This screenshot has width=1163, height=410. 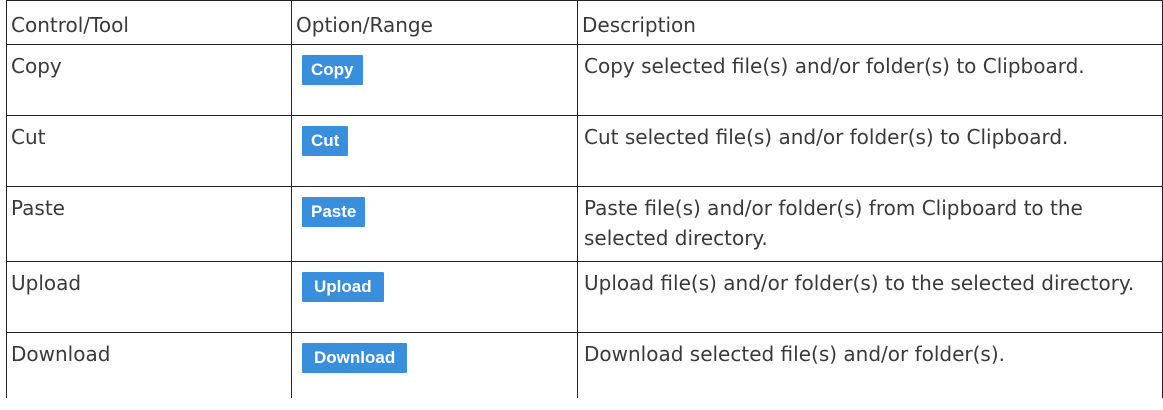 What do you see at coordinates (28, 137) in the screenshot?
I see `control-label: Cut` at bounding box center [28, 137].